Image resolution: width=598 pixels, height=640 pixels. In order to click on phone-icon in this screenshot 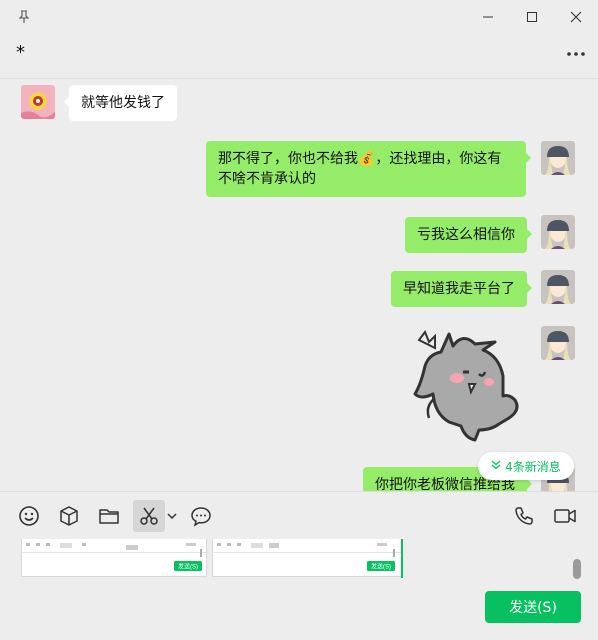, I will do `click(524, 516)`.